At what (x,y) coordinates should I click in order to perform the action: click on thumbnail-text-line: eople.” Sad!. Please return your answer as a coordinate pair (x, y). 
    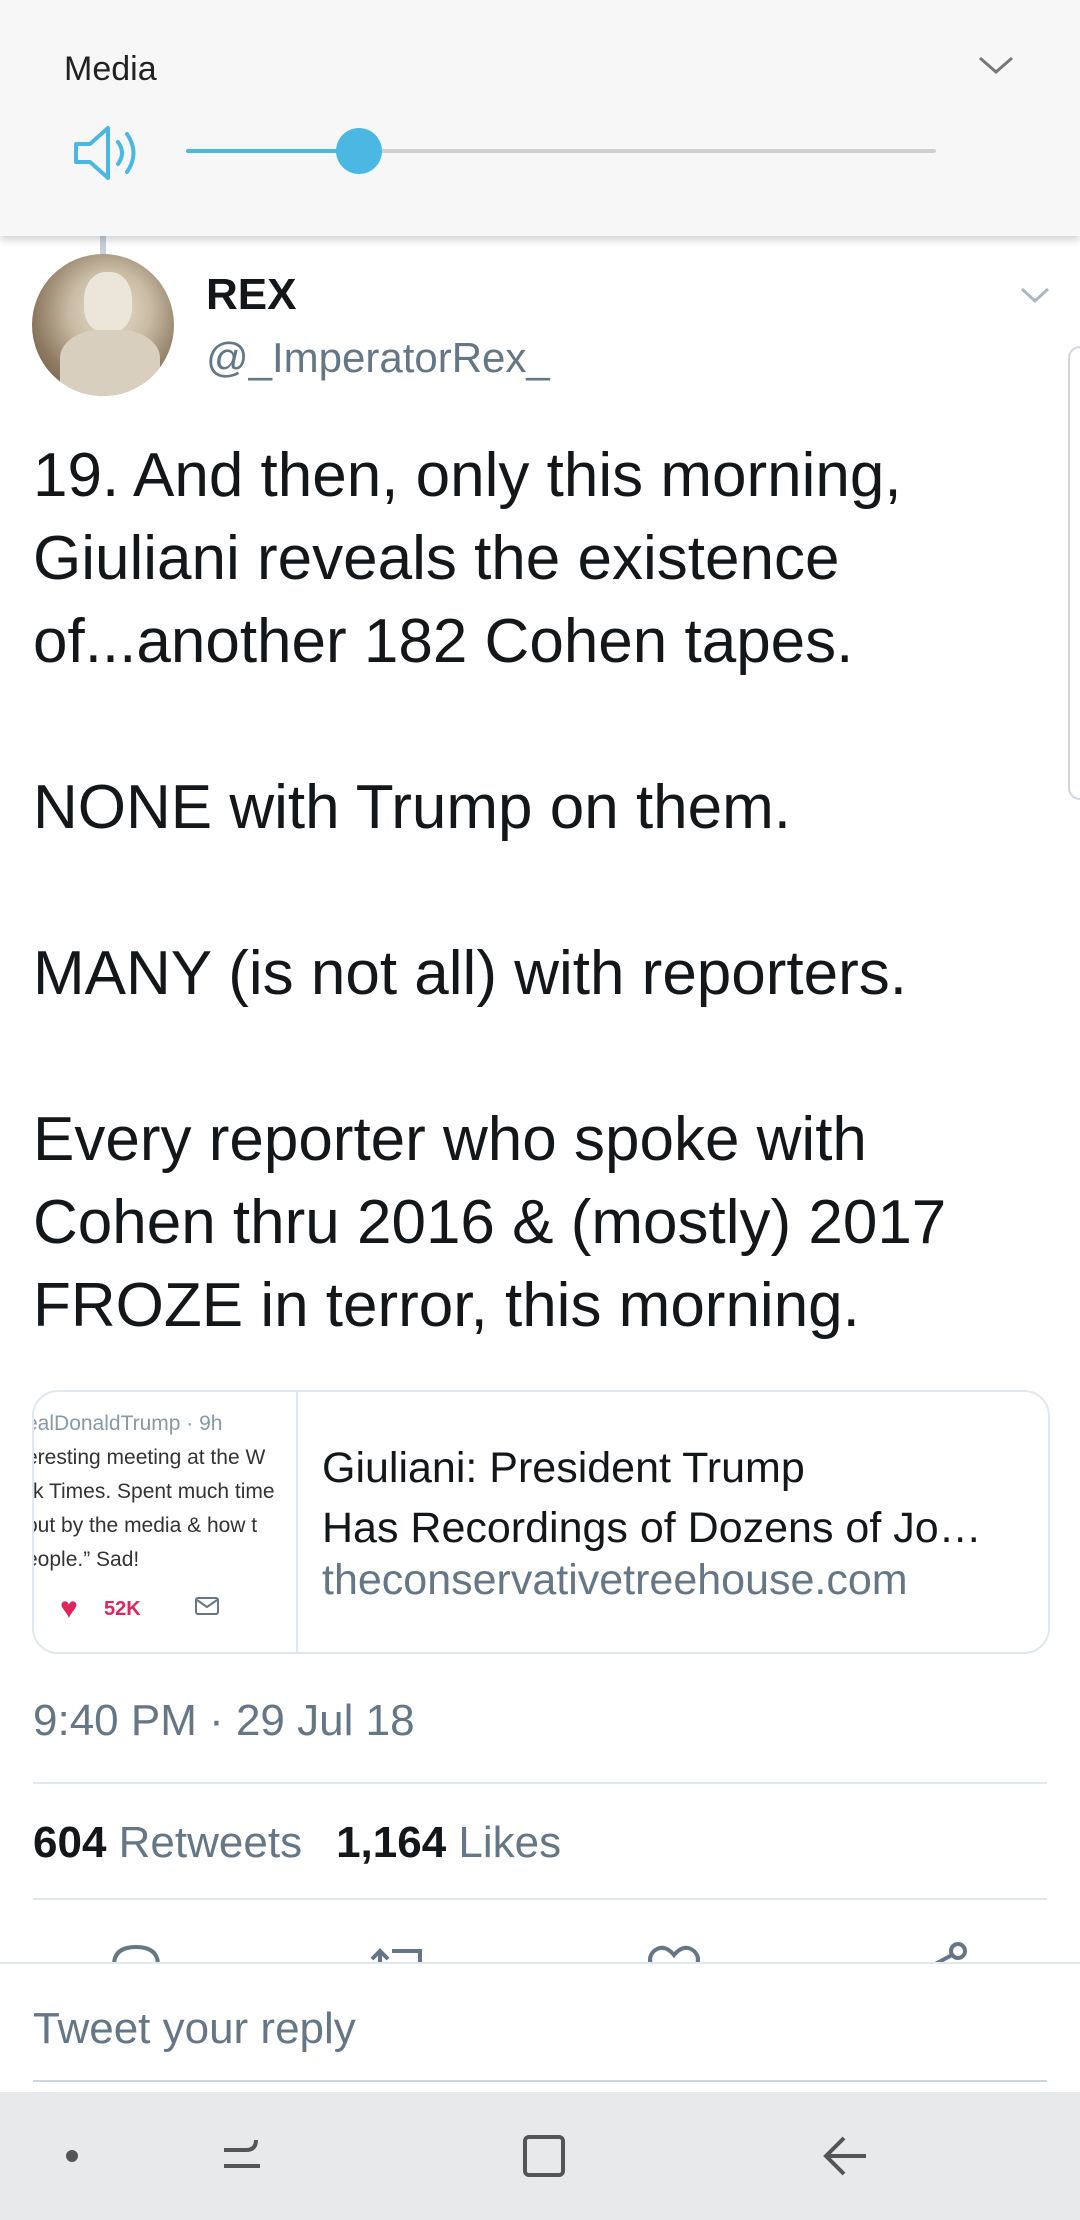
    Looking at the image, I should click on (87, 1559).